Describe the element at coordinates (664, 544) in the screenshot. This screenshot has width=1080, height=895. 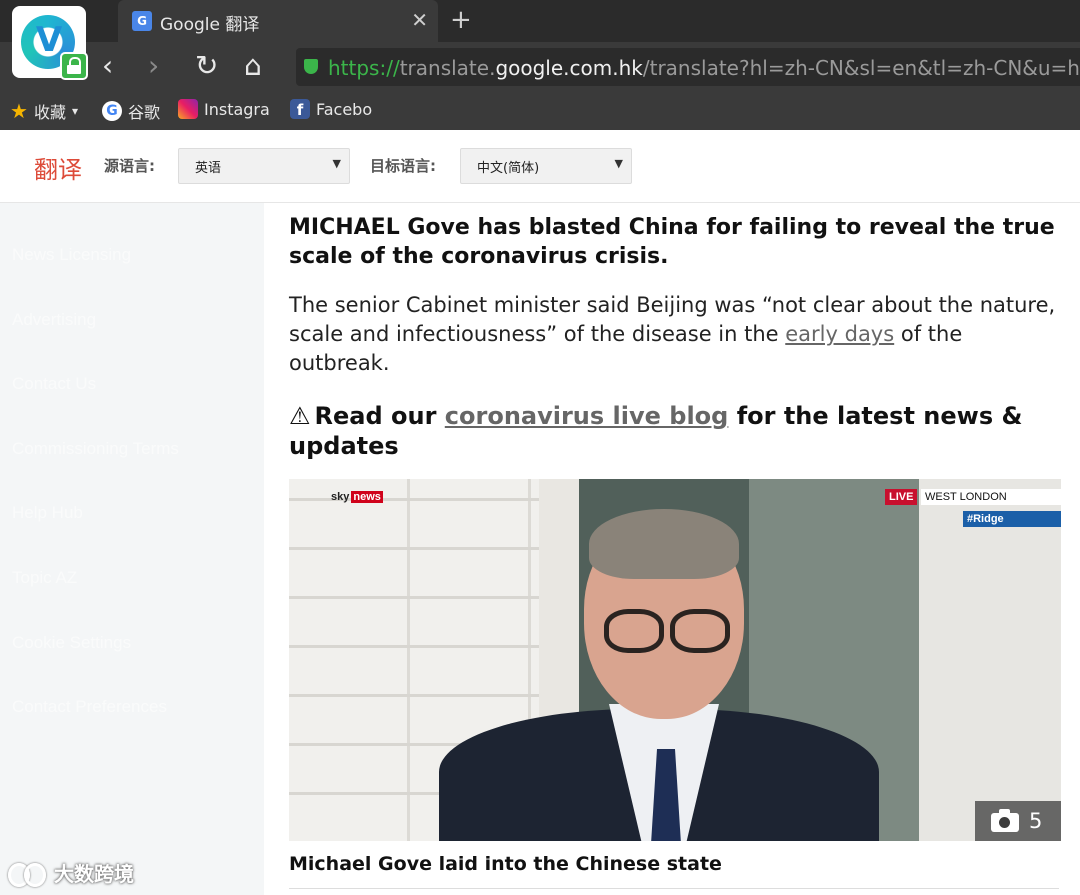
I see `photo-hair` at that location.